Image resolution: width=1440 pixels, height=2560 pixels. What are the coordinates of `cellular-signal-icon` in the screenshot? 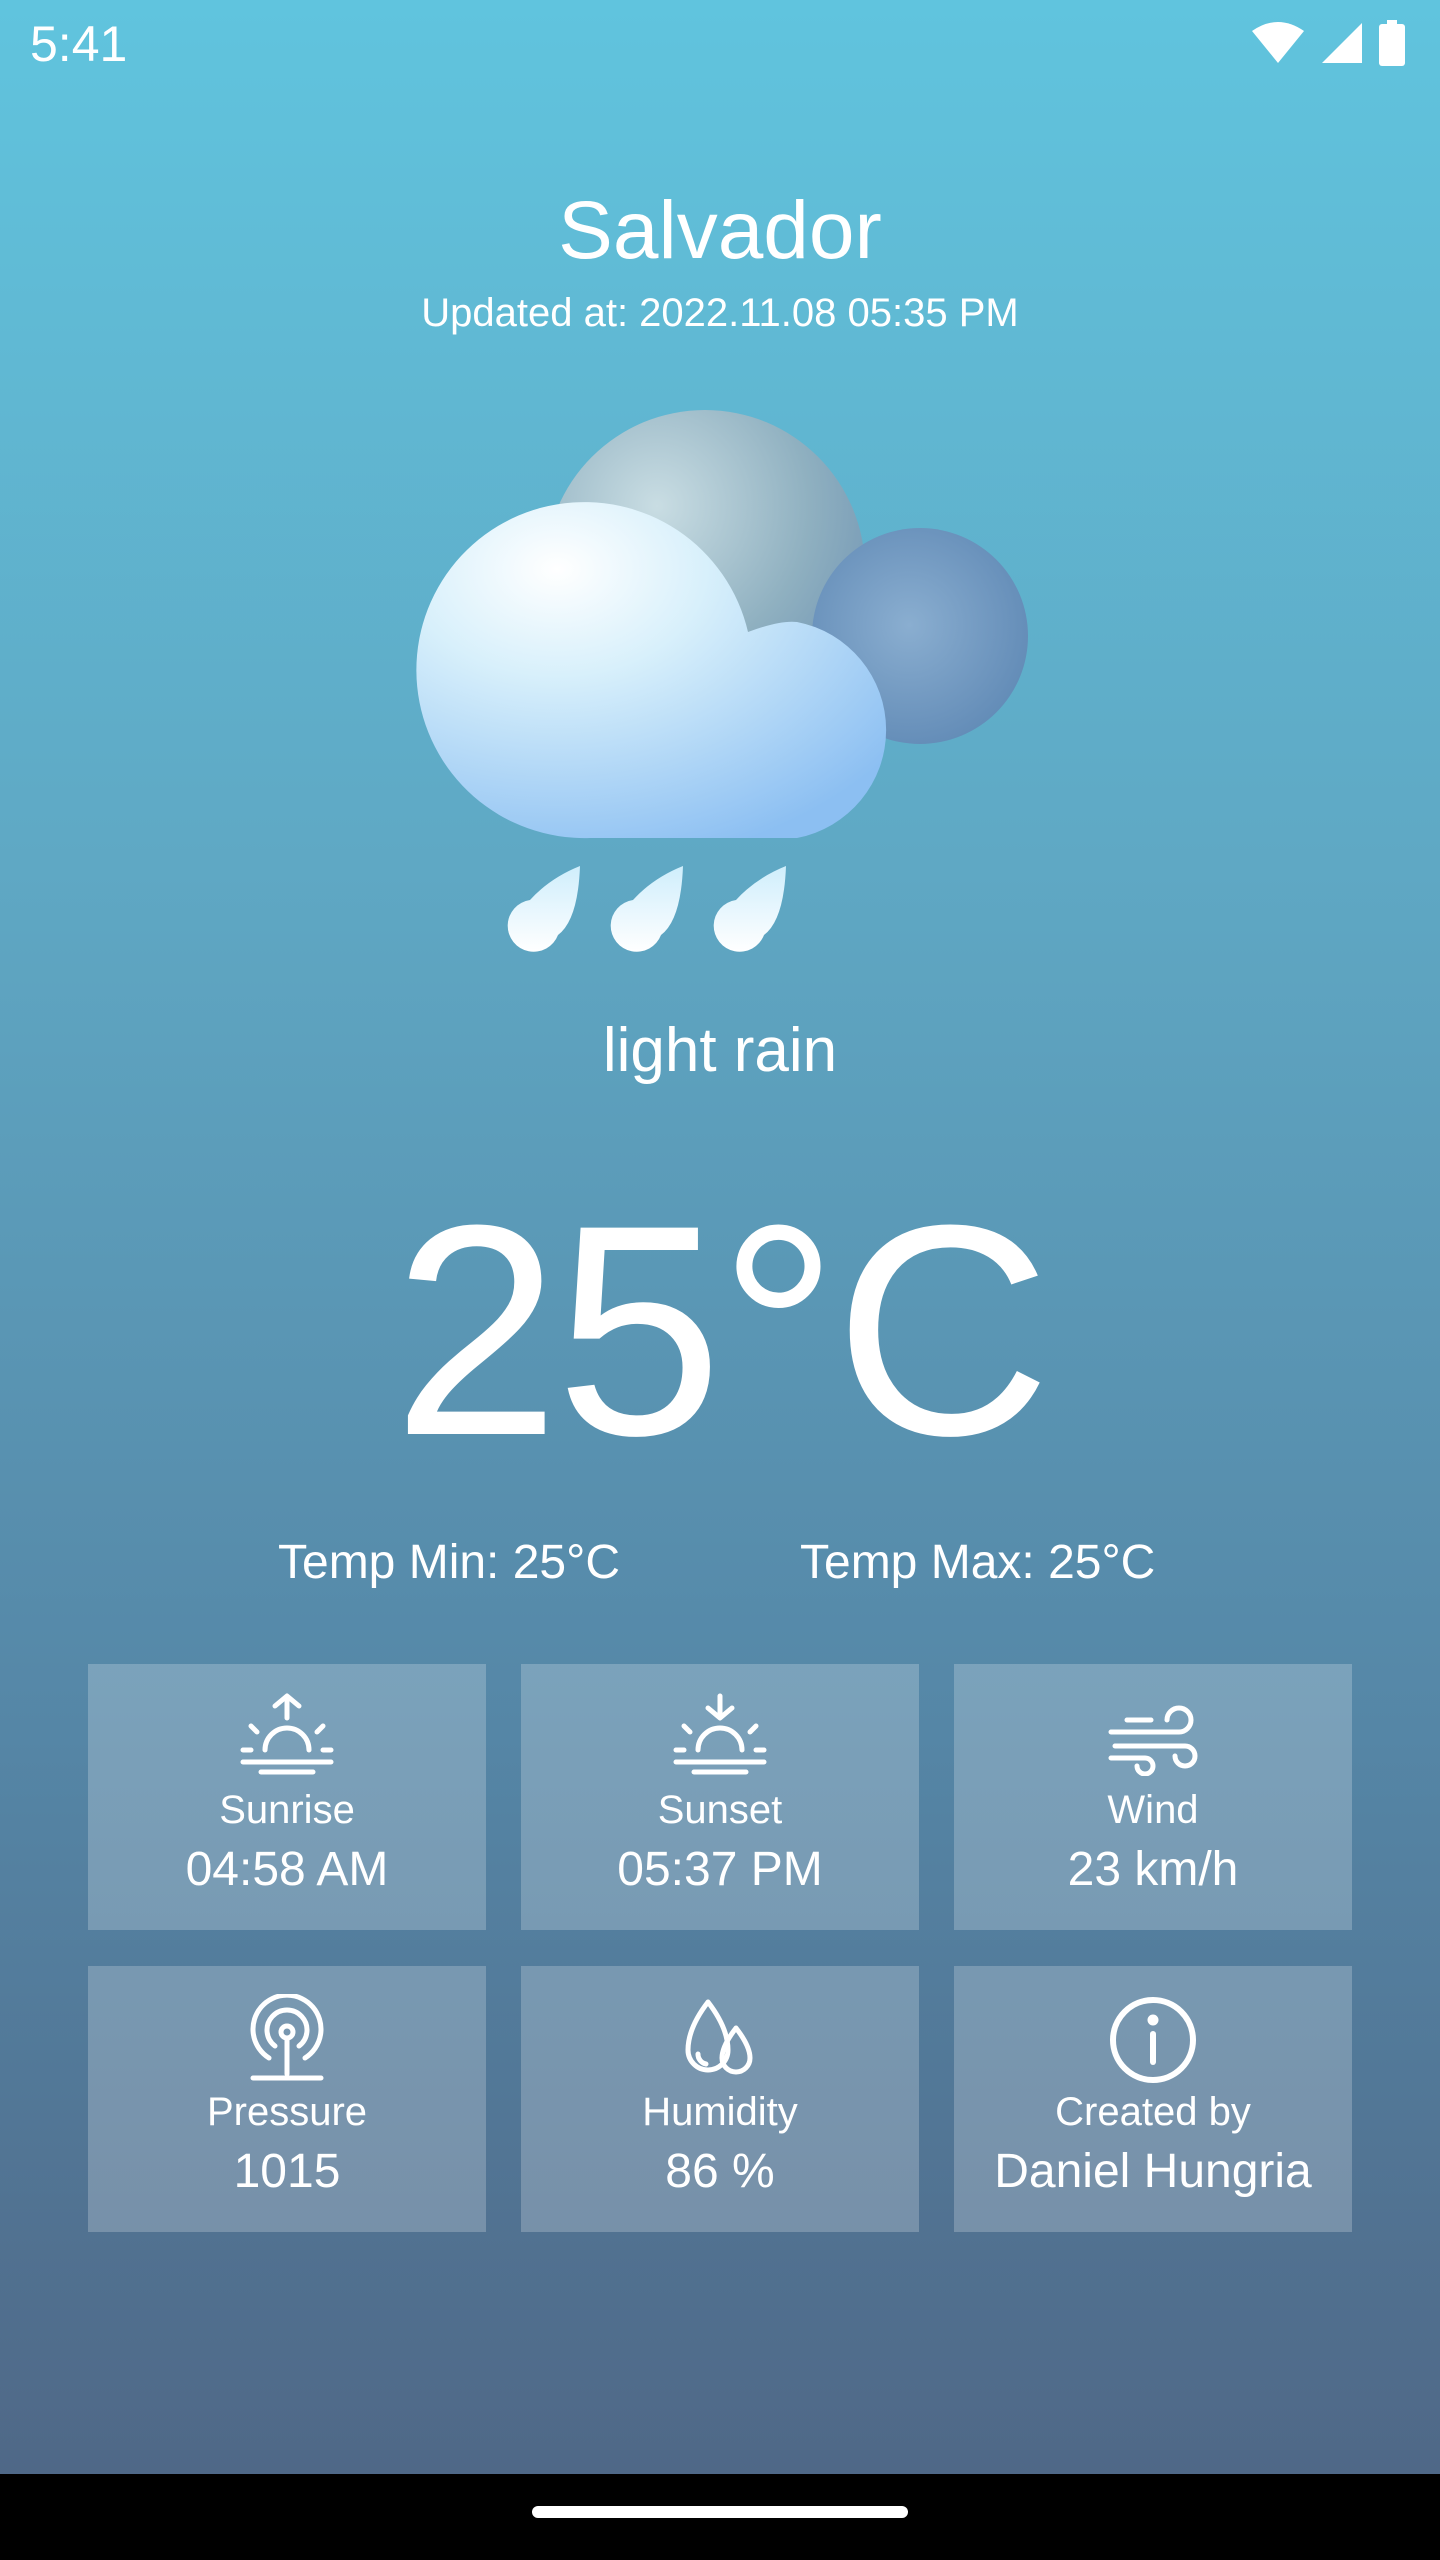 It's located at (1342, 43).